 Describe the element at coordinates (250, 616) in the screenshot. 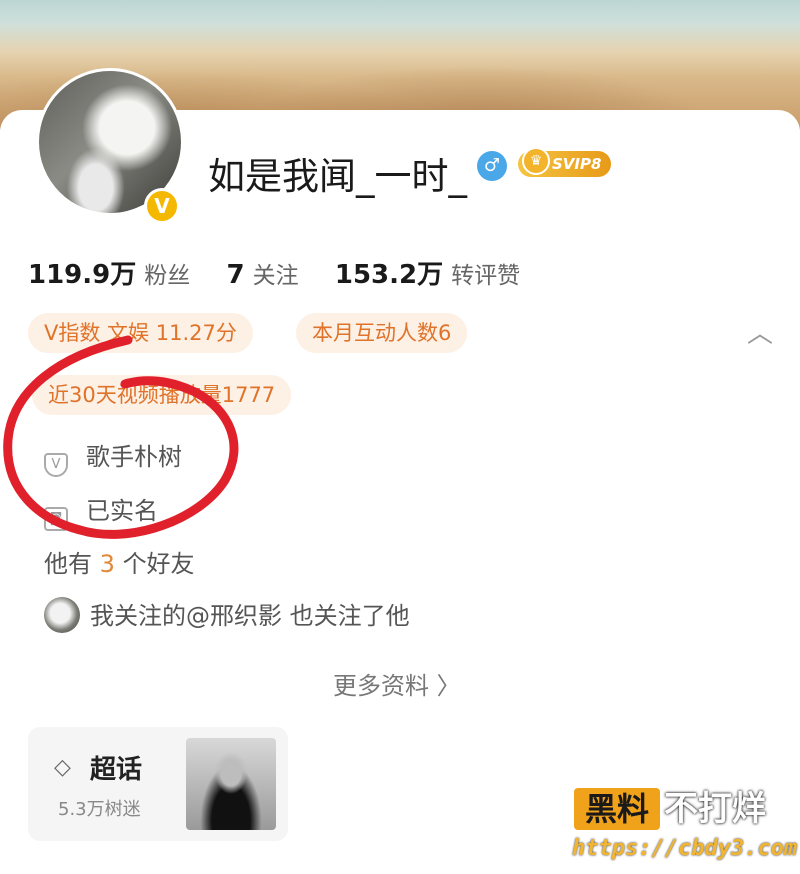

I see `mutual-follow-text: 我关注的@邢织影 也关注了他` at that location.